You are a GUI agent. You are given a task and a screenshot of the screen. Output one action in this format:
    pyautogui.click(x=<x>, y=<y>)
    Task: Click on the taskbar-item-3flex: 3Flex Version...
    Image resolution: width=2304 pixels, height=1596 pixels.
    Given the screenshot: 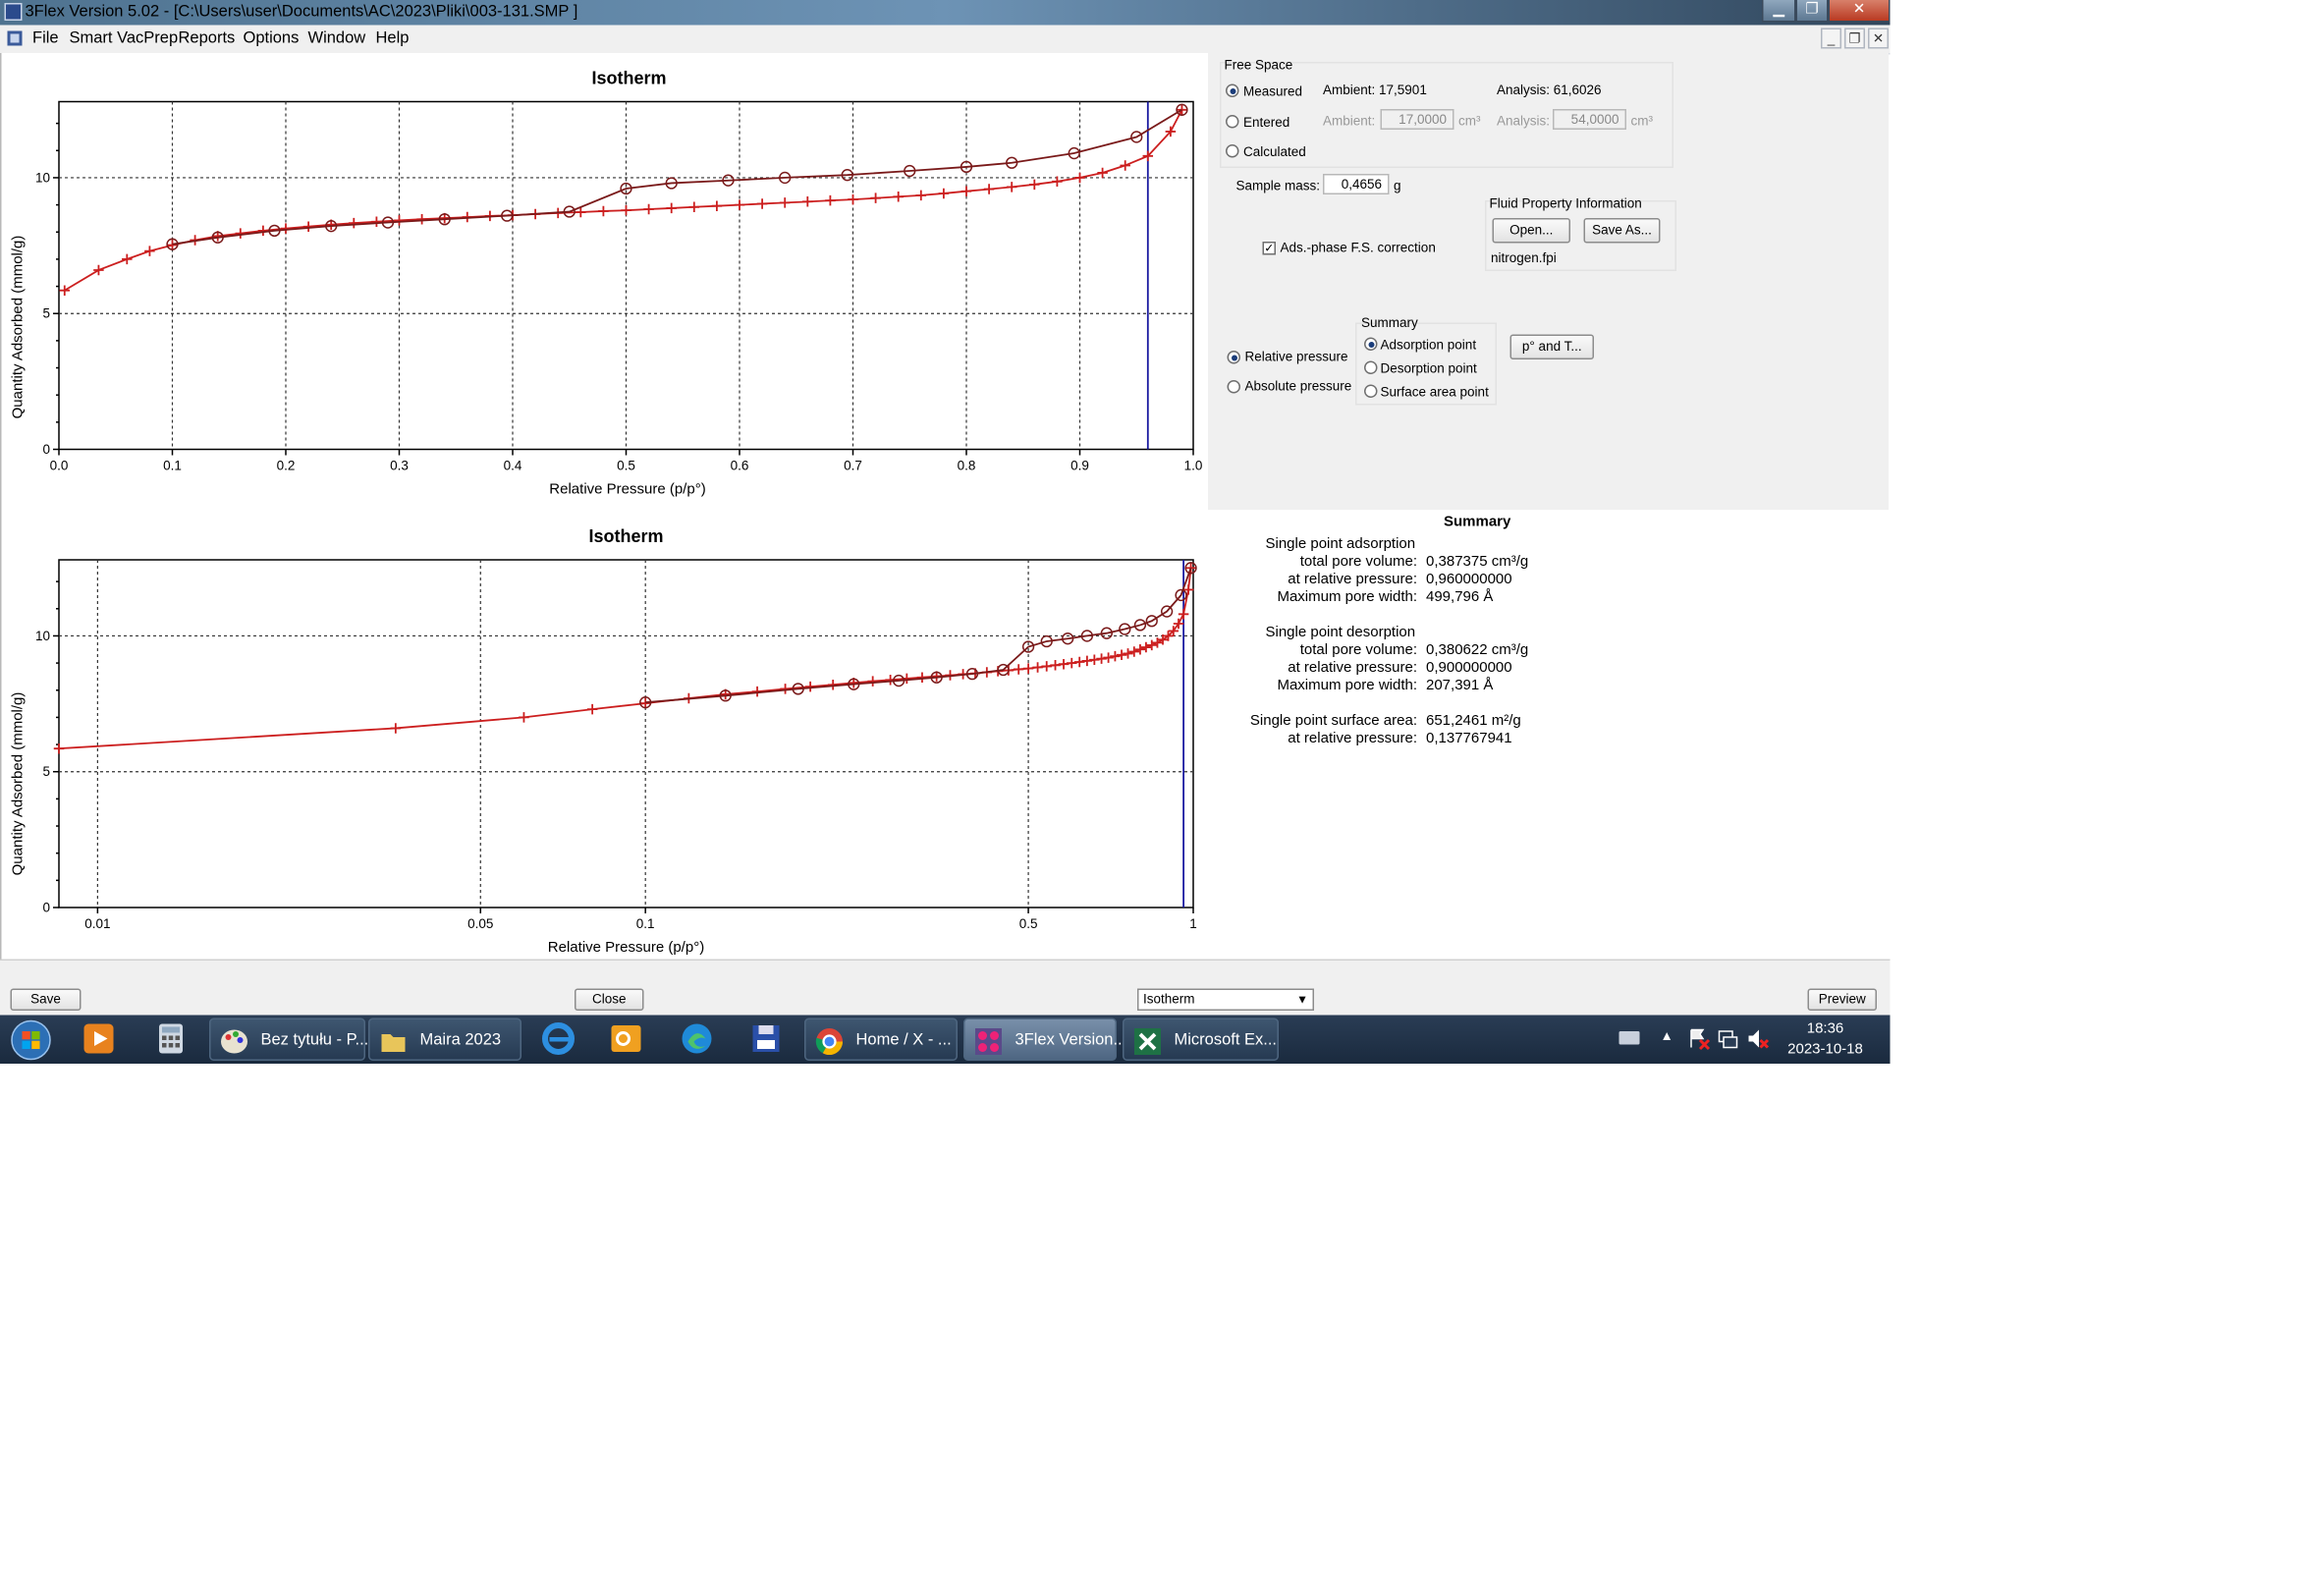 What is the action you would take?
    pyautogui.click(x=1045, y=1039)
    